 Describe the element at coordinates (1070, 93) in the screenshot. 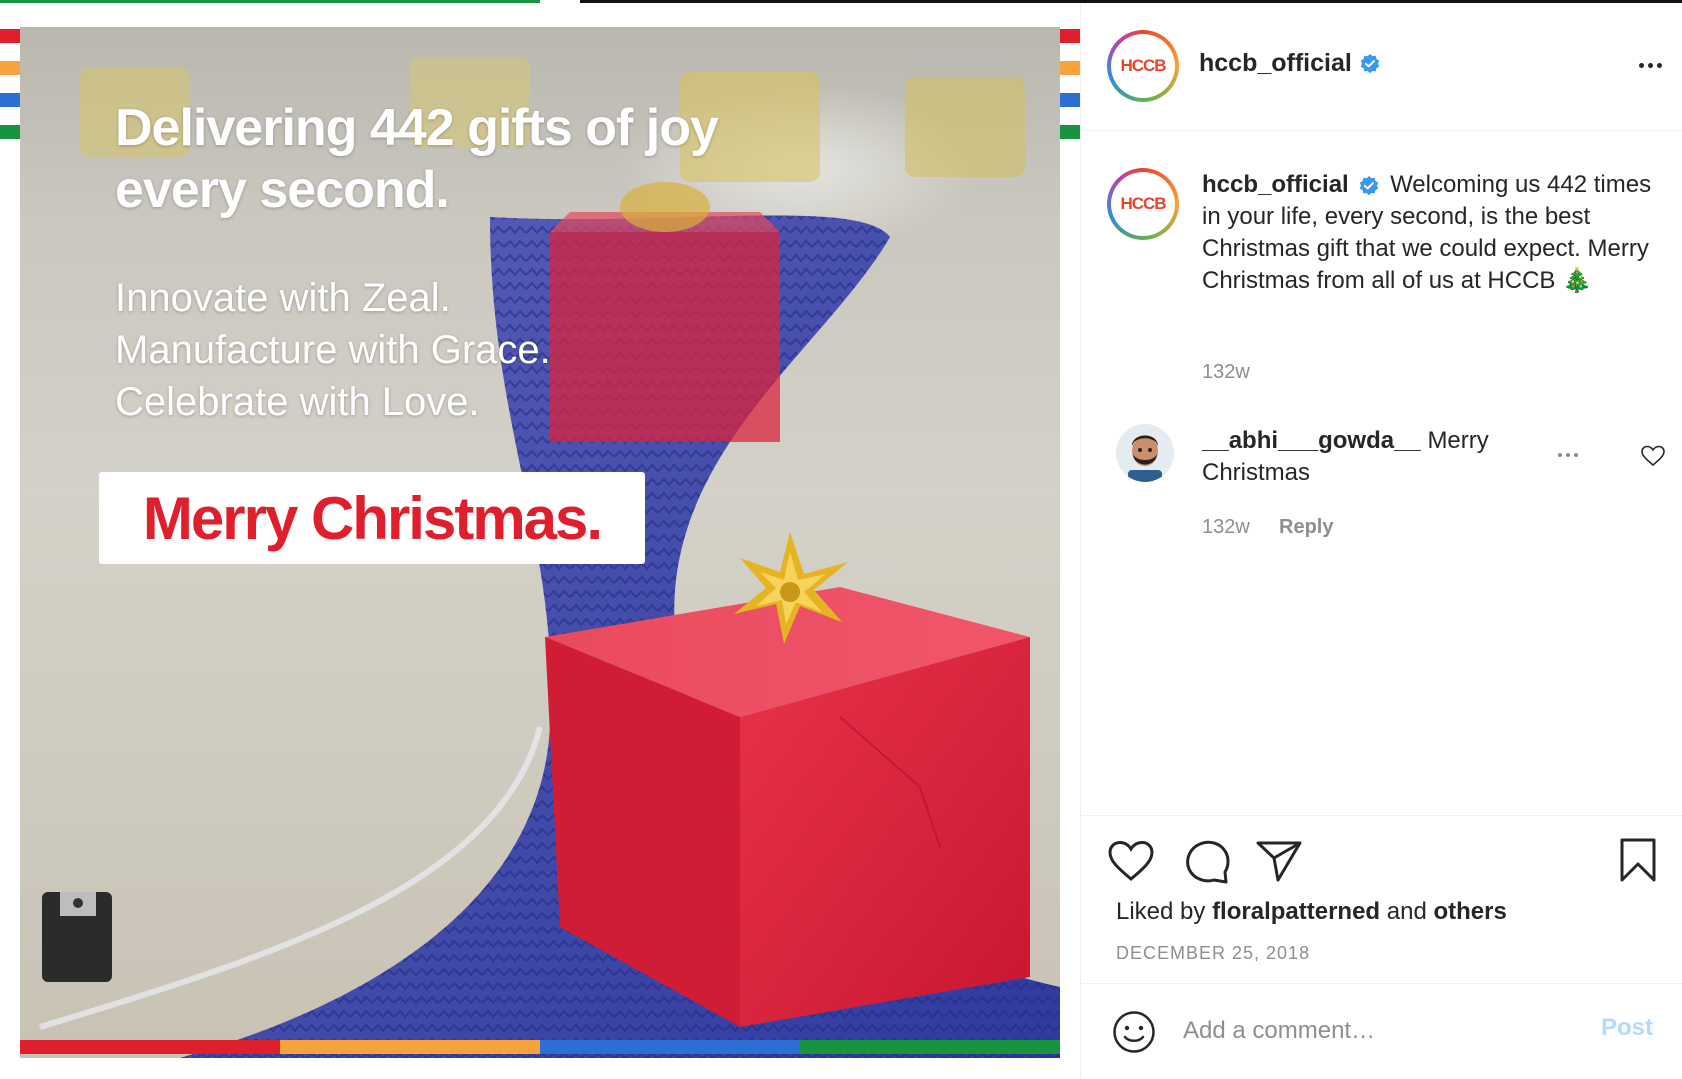

I see `right-color-bars` at that location.